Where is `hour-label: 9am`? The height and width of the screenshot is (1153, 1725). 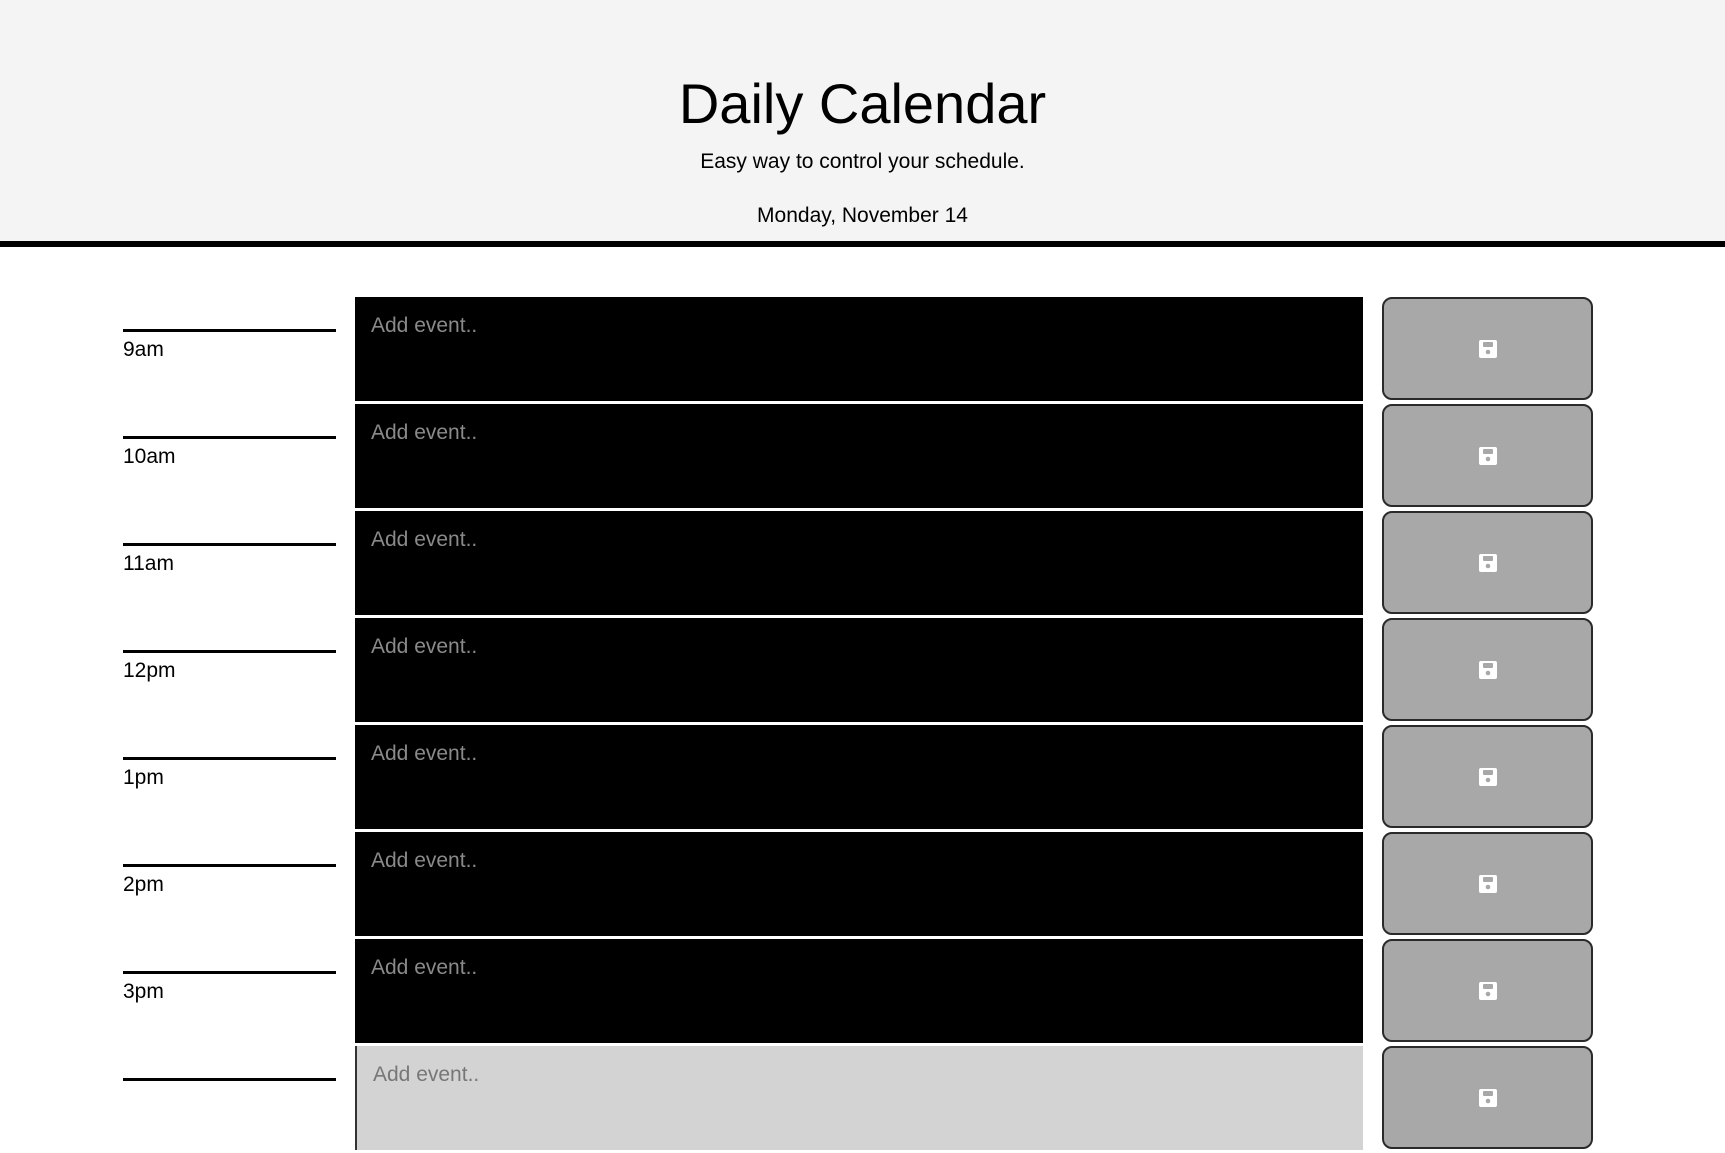 hour-label: 9am is located at coordinates (229, 346).